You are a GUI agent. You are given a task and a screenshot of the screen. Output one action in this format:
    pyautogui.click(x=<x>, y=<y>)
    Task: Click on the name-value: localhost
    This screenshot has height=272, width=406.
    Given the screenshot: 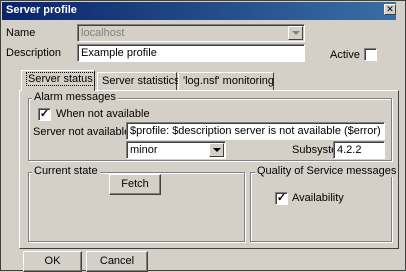 What is the action you would take?
    pyautogui.click(x=103, y=33)
    